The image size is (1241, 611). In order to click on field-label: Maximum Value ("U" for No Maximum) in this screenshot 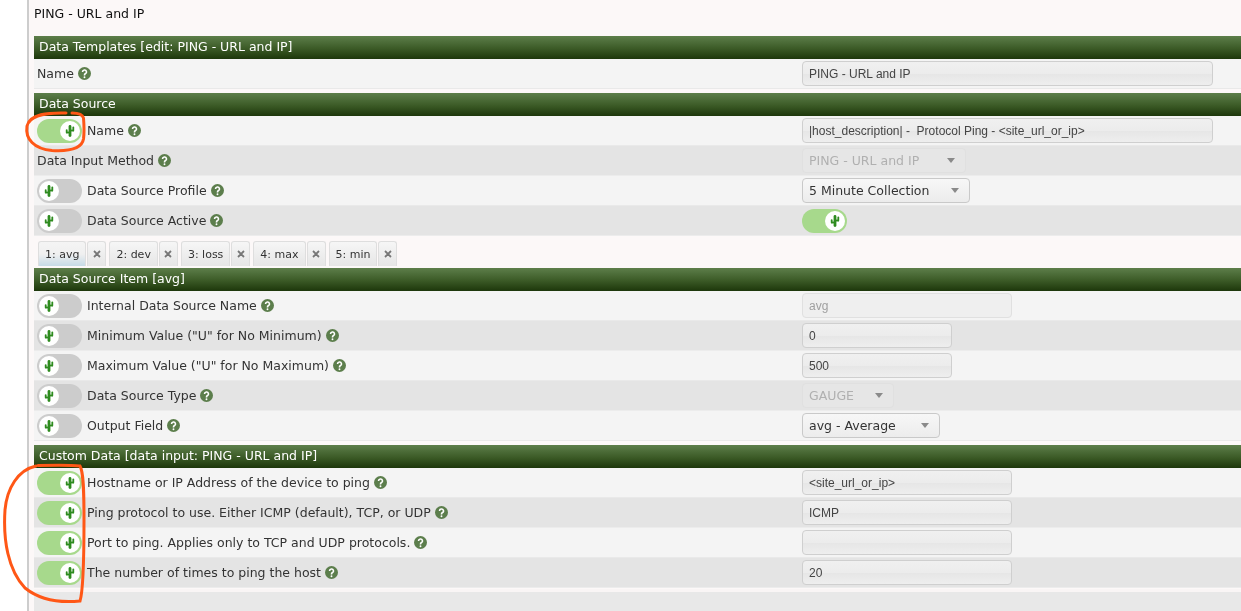, I will do `click(208, 365)`.